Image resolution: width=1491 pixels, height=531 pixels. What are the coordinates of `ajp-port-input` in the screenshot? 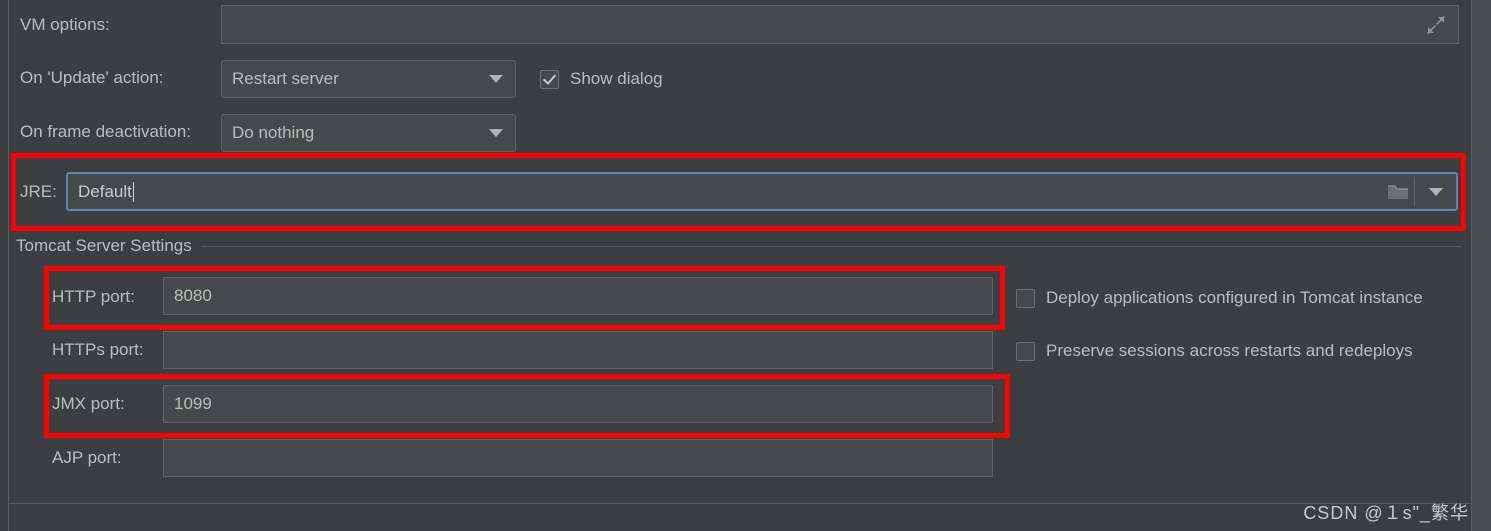 It's located at (578, 458).